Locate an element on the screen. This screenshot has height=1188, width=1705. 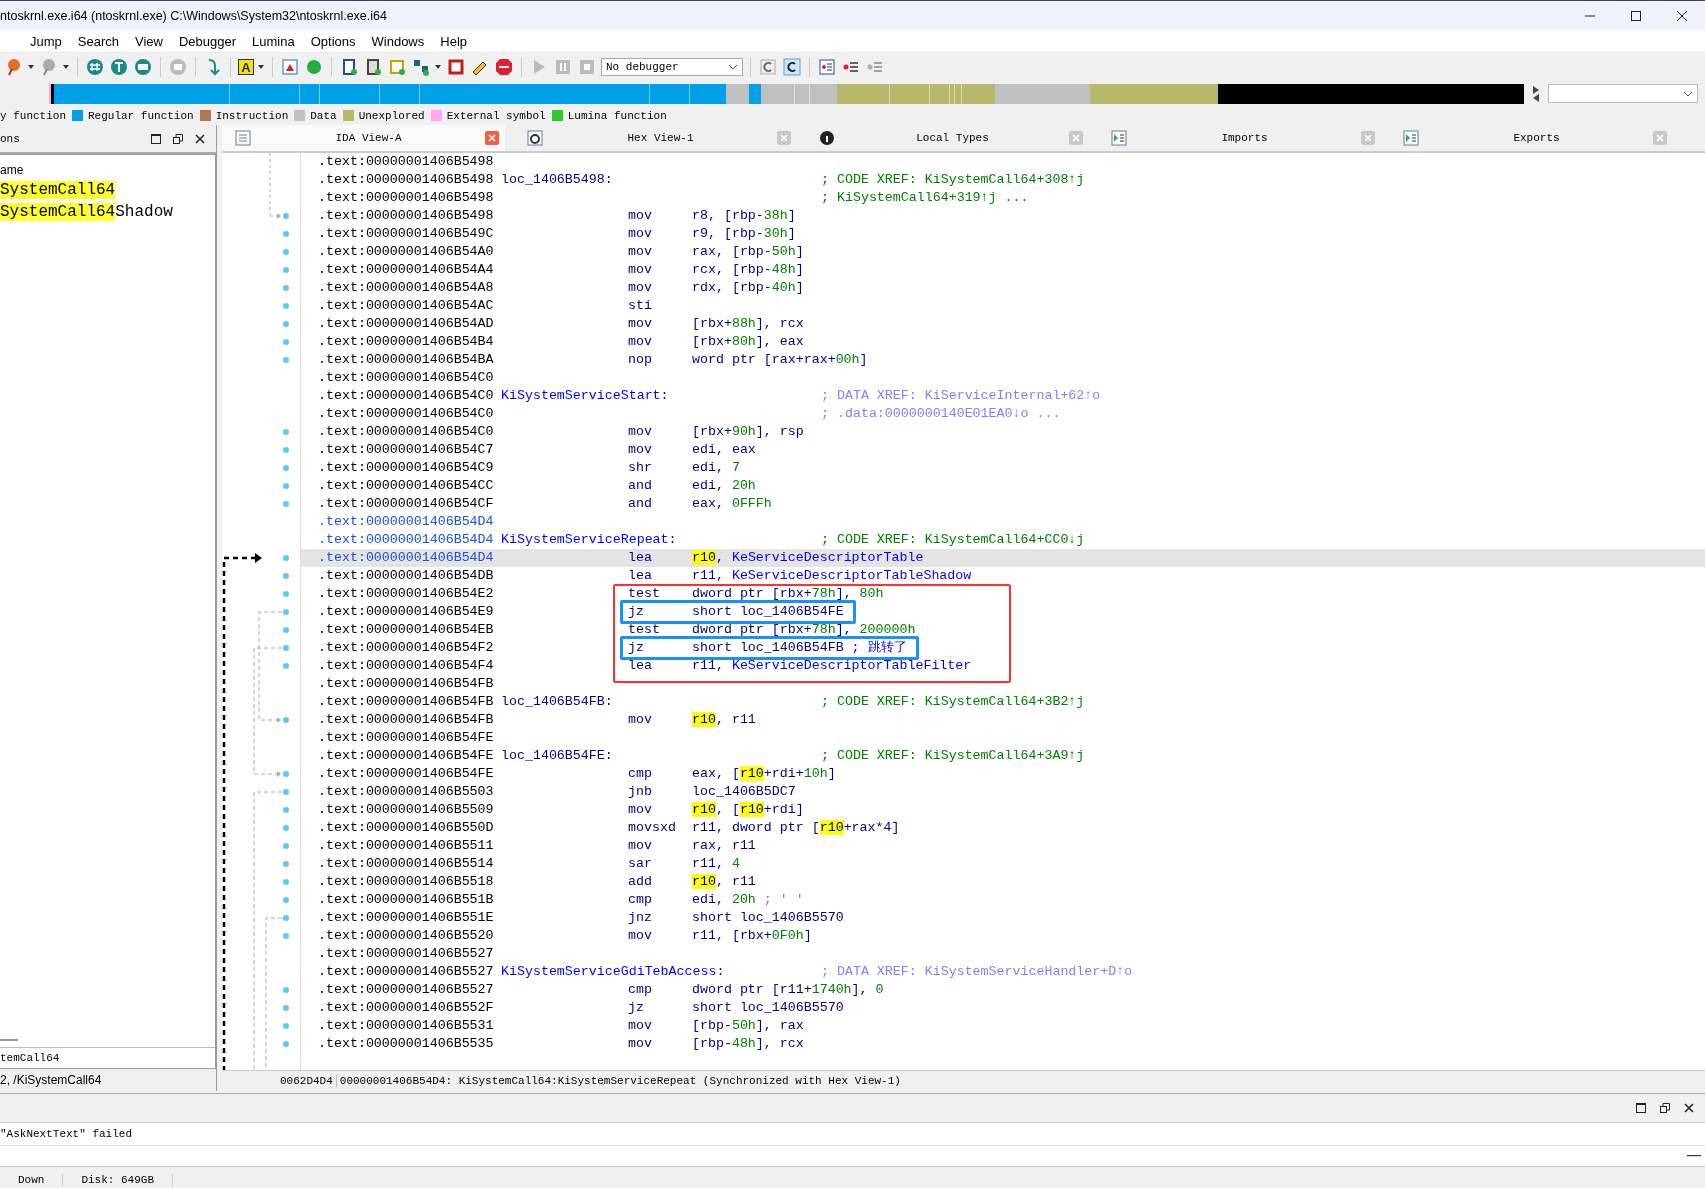
undefine-icon is located at coordinates (178, 67).